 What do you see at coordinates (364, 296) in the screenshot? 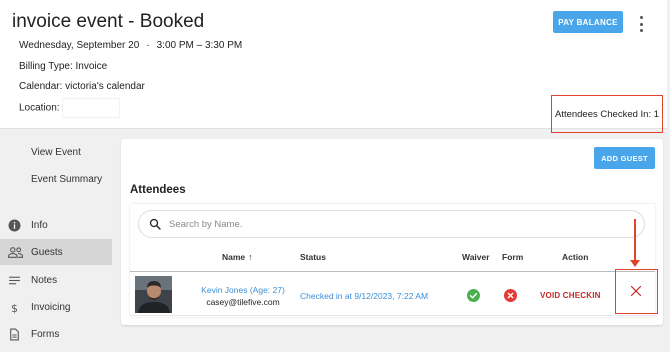
I see `checkin-status: Checked in at 9/12/2023, 7:22 AM` at bounding box center [364, 296].